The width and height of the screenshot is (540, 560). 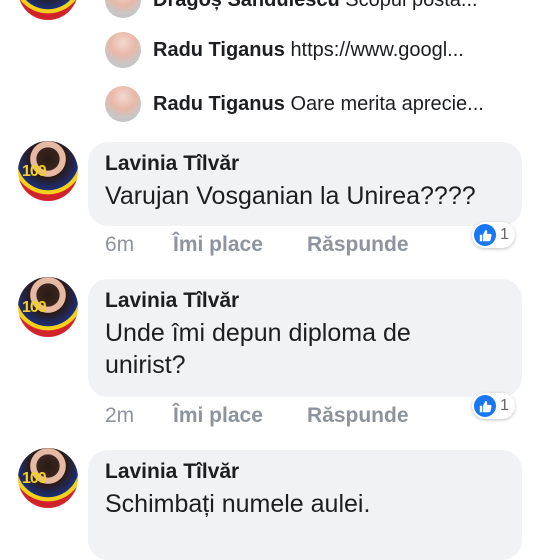 I want to click on reaction-summary-2: 1, so click(x=493, y=406).